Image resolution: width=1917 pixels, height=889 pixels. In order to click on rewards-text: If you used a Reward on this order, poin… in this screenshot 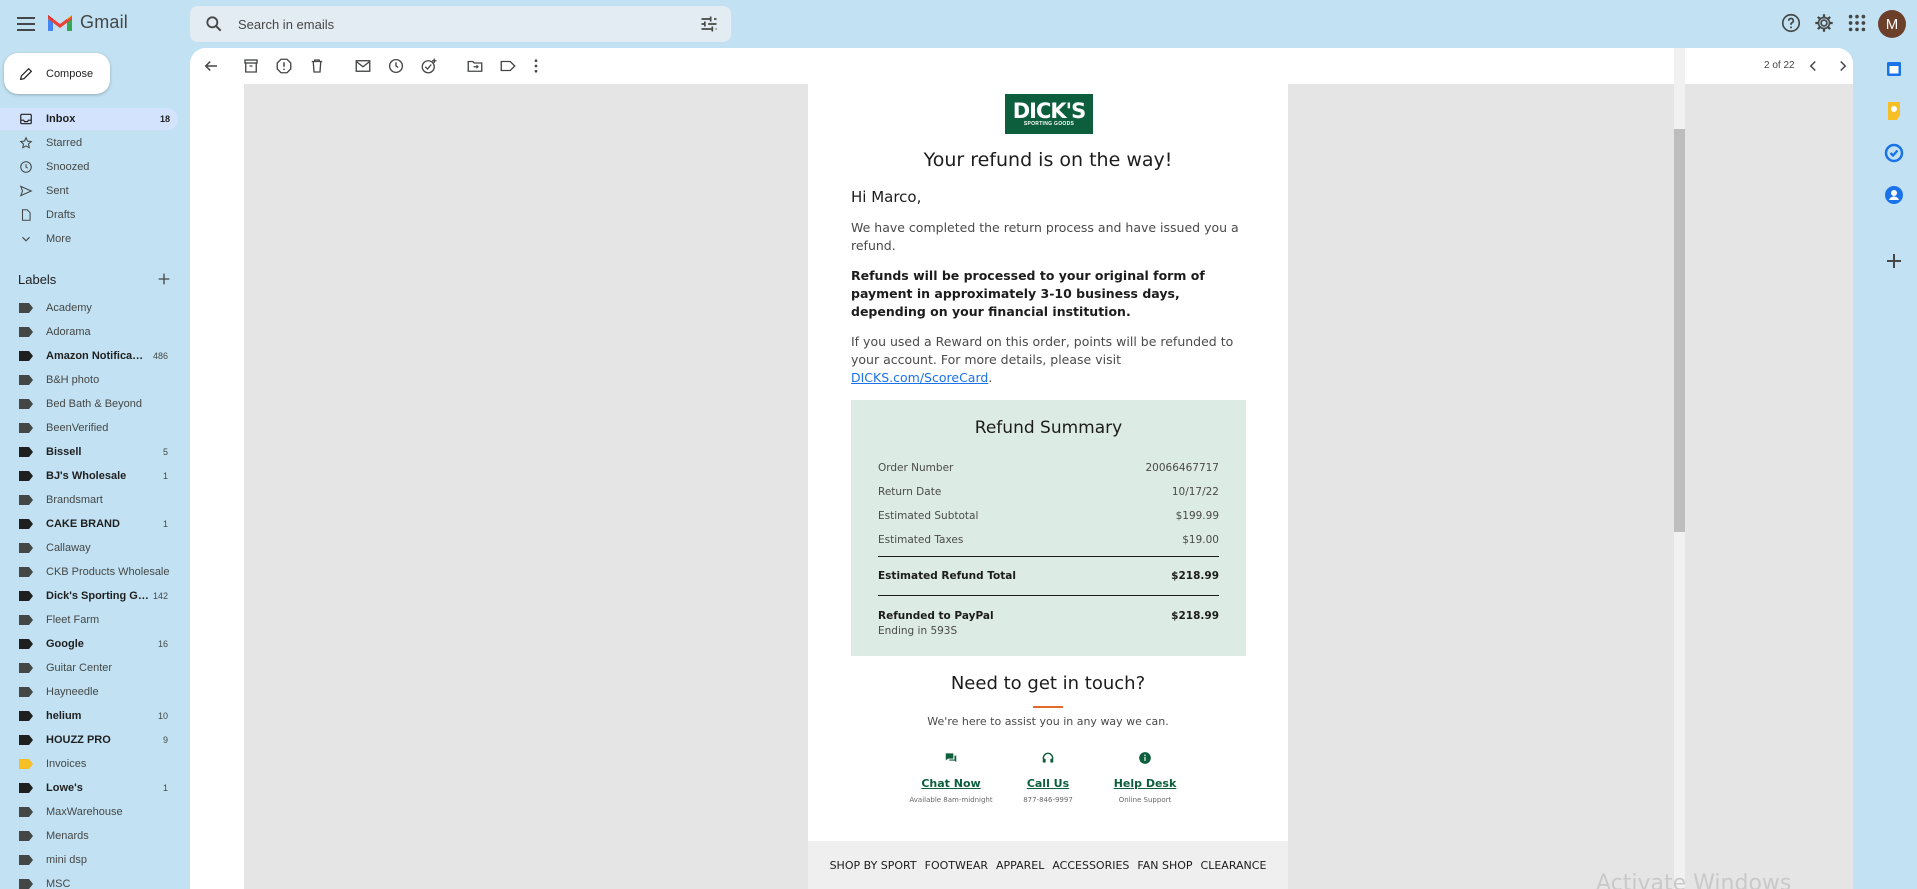, I will do `click(1042, 350)`.